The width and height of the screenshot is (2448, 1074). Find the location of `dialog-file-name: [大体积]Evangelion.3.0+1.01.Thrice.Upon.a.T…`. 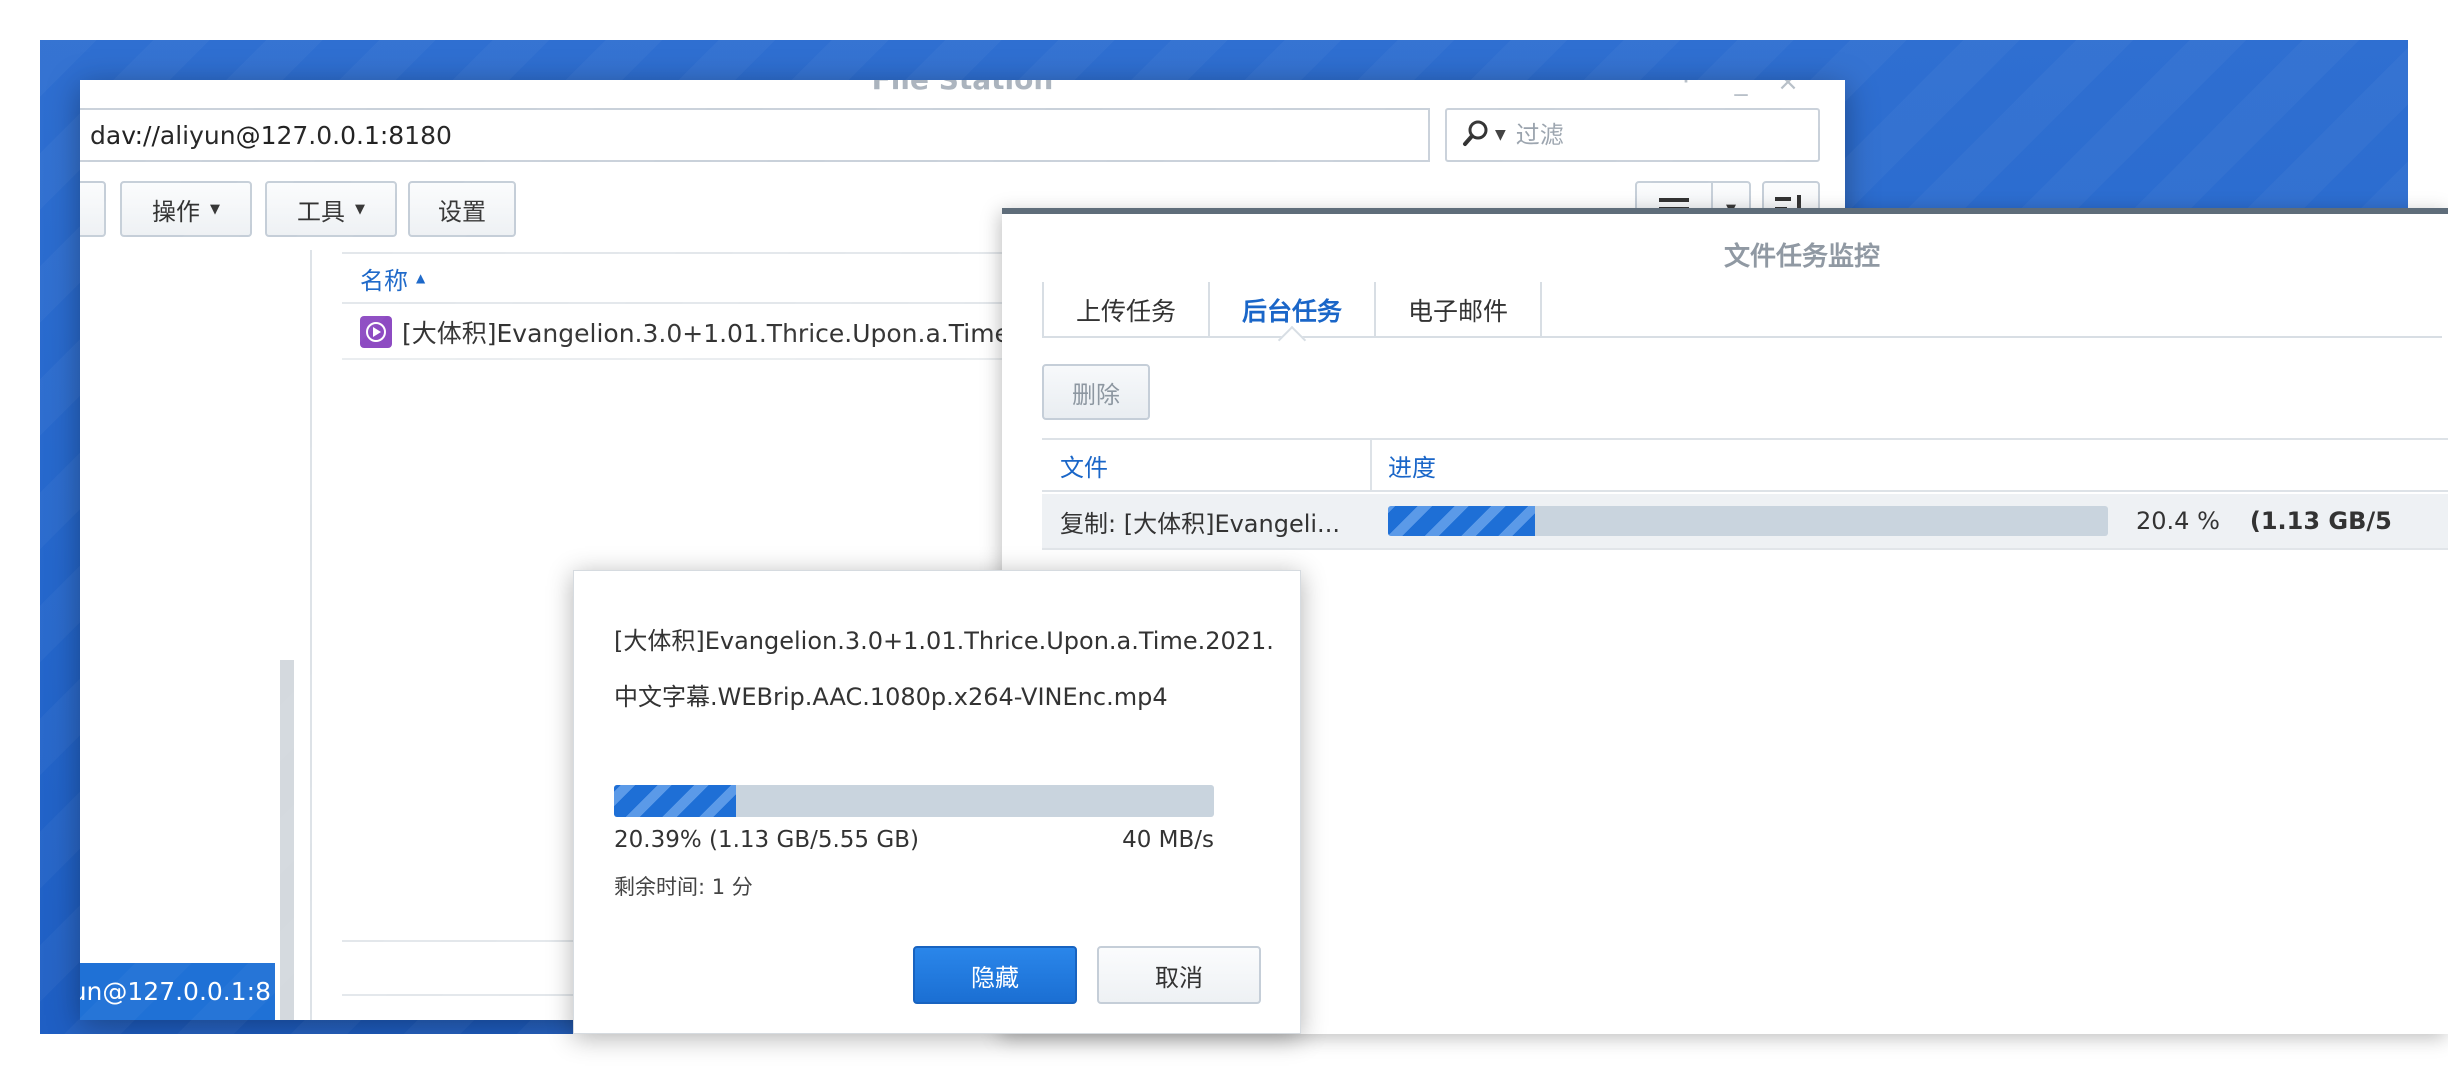

dialog-file-name: [大体积]Evangelion.3.0+1.01.Thrice.Upon.a.T… is located at coordinates (944, 669).